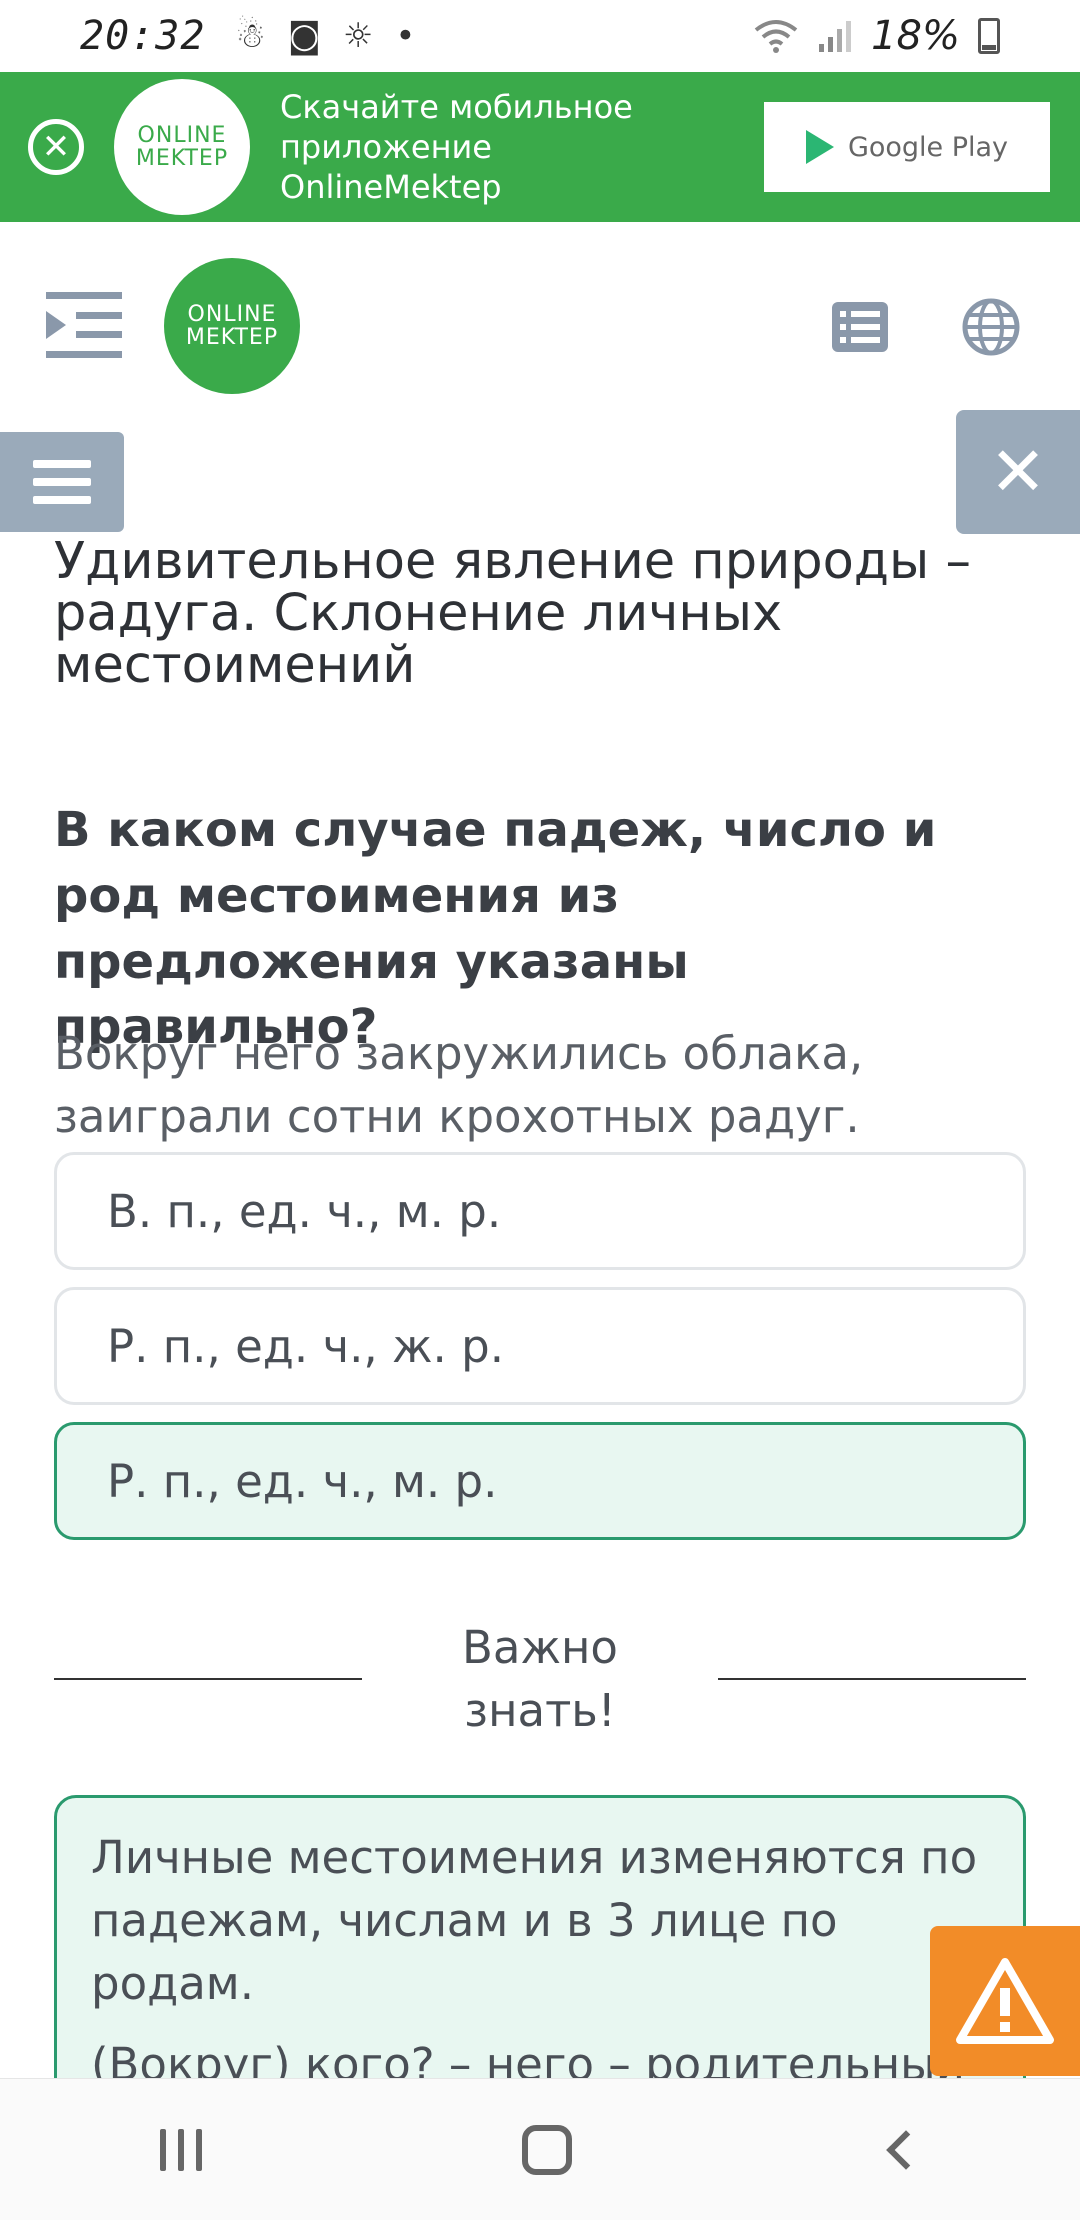  I want to click on close-lesson-button: ✕, so click(1018, 472).